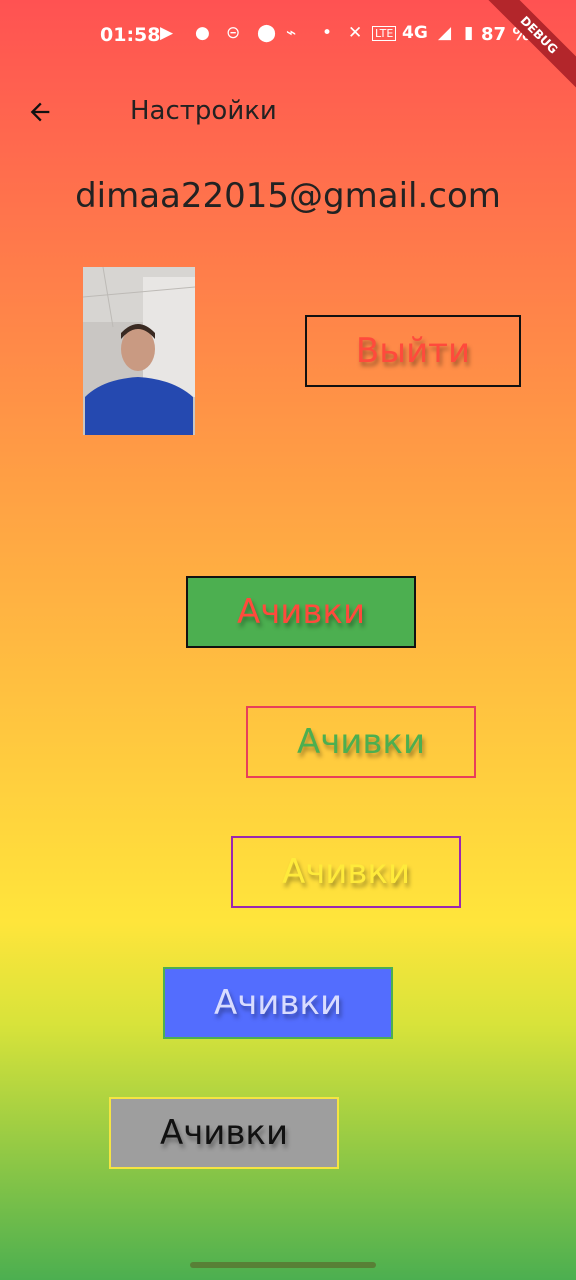  What do you see at coordinates (283, 1265) in the screenshot?
I see `gesture-nav-bar` at bounding box center [283, 1265].